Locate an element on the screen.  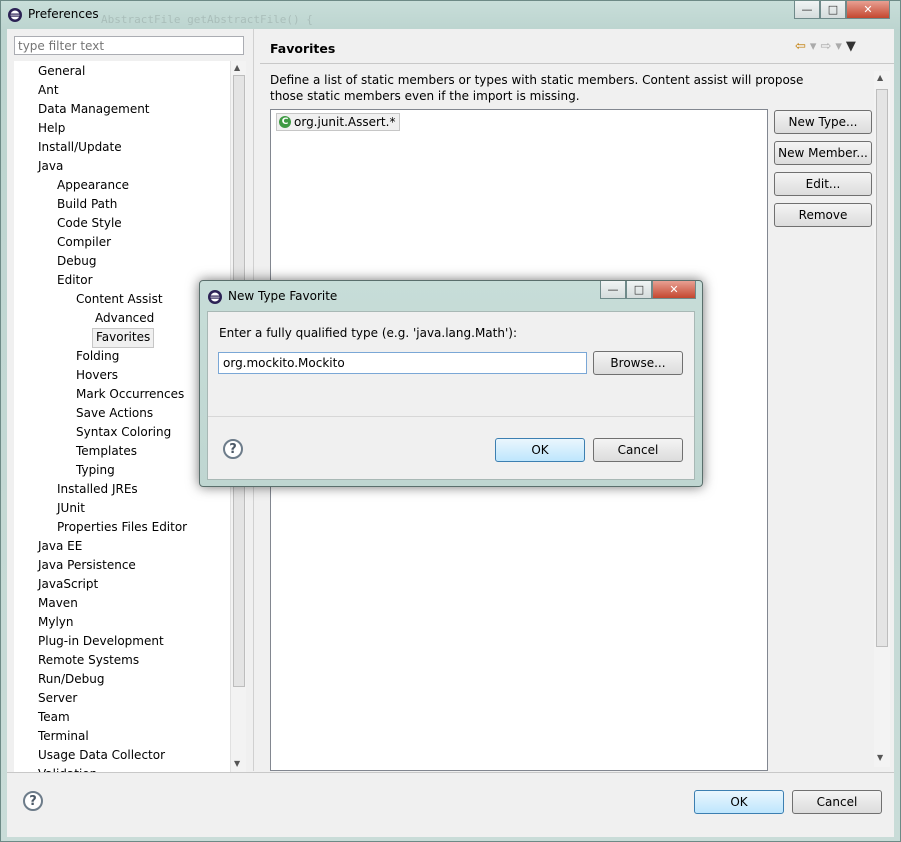
tree-item: Install/Update is located at coordinates (80, 147).